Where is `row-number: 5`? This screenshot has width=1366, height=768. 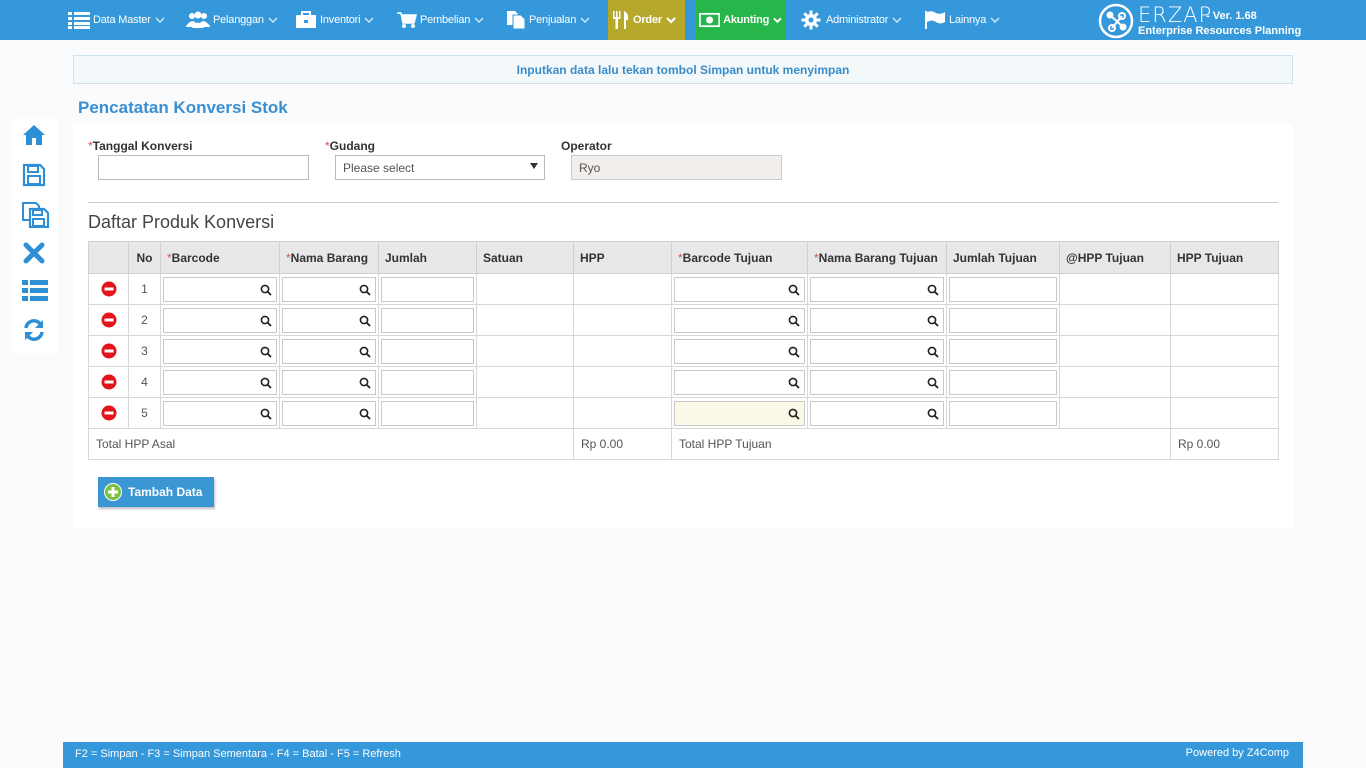
row-number: 5 is located at coordinates (144, 413).